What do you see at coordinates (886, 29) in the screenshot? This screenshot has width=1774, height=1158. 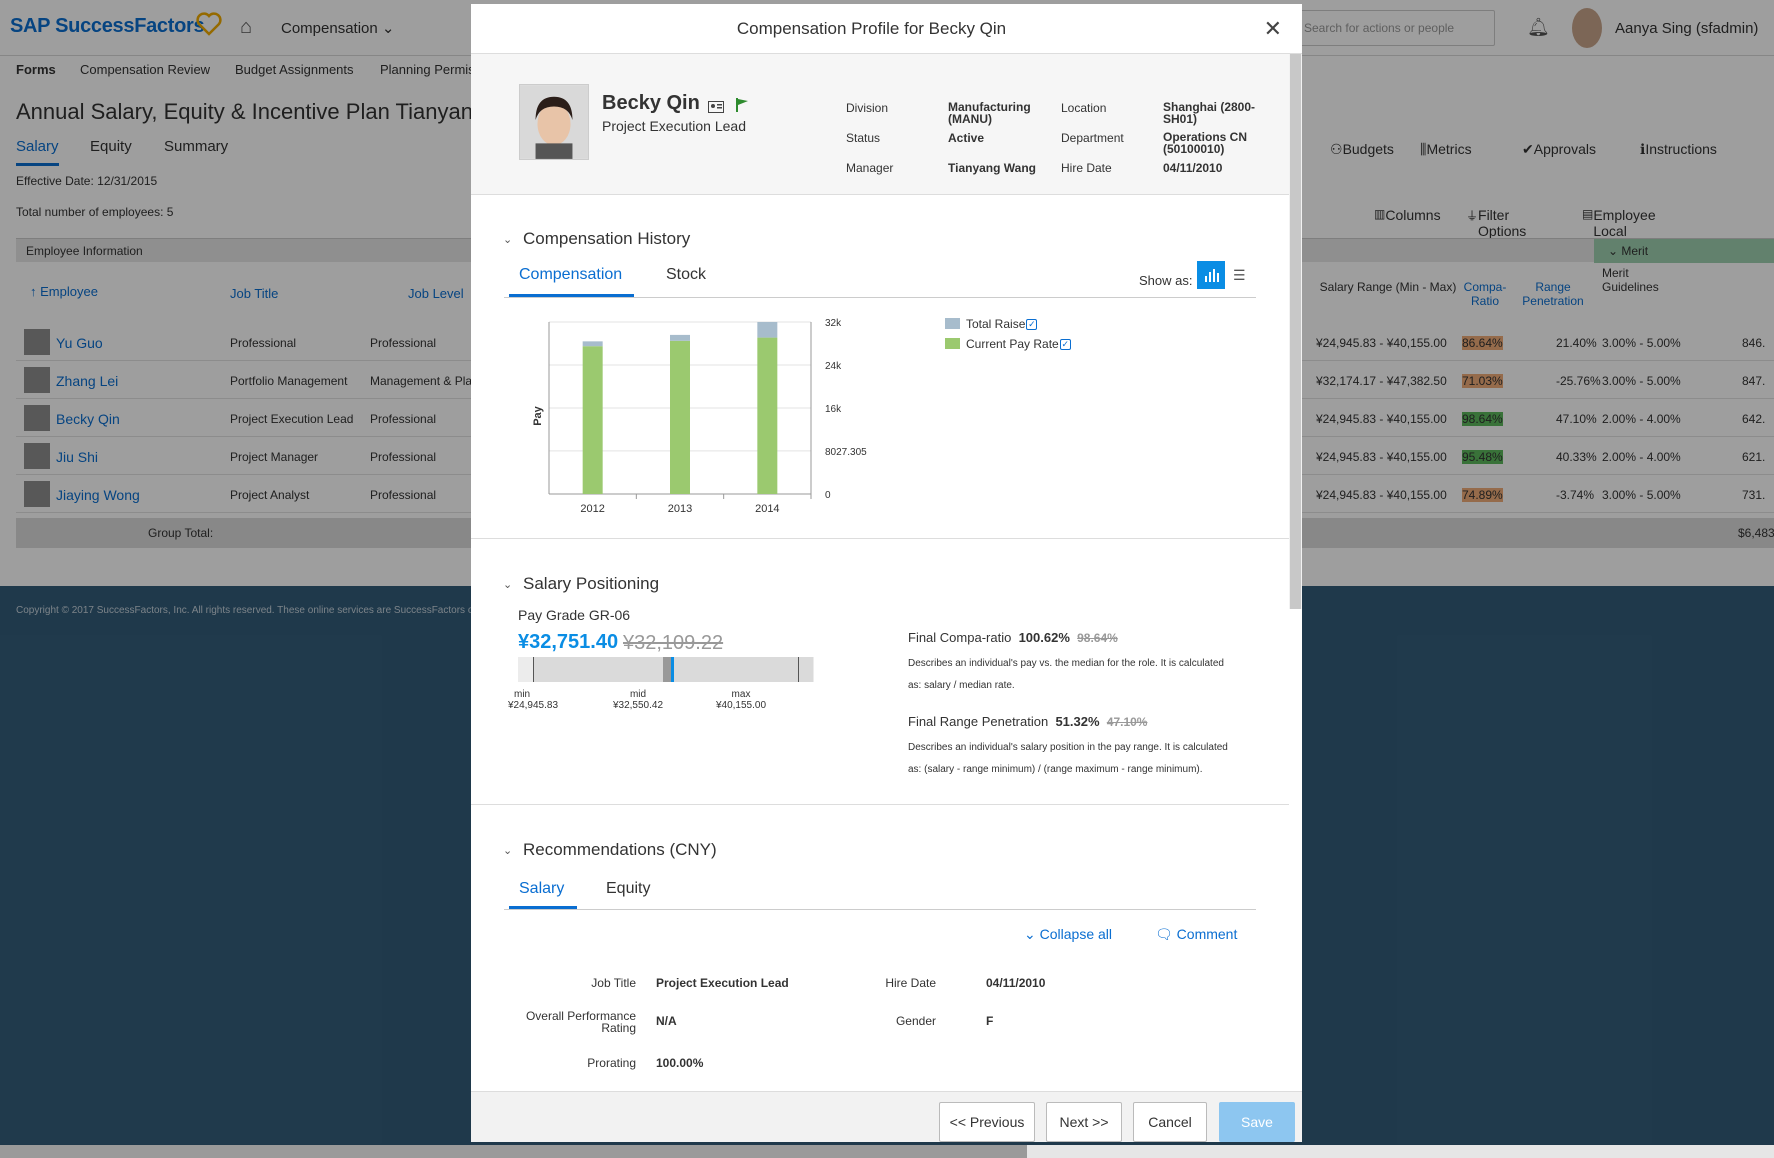 I see `dialog-header: Compensation Profile for Becky Qin ✕` at bounding box center [886, 29].